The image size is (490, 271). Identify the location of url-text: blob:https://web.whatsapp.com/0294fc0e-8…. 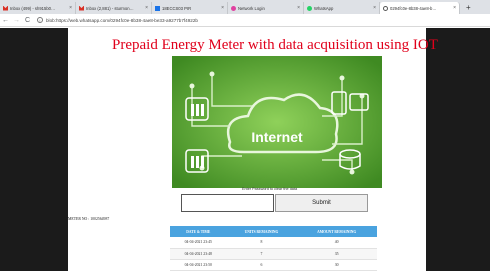
(122, 20).